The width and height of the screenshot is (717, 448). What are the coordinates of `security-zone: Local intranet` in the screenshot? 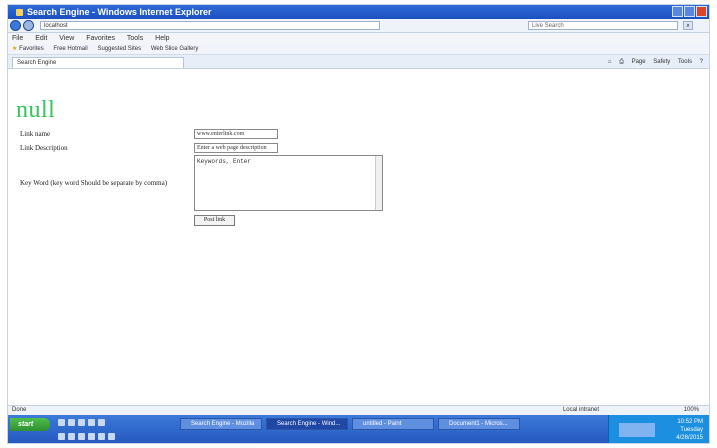 It's located at (580, 410).